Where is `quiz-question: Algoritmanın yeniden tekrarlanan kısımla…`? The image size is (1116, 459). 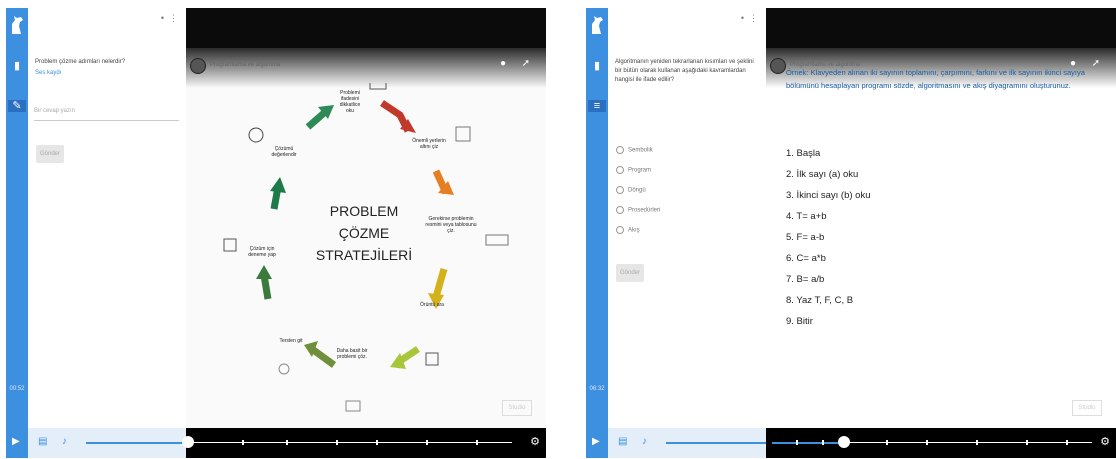
quiz-question: Algoritmanın yeniden tekrarlanan kısımla… is located at coordinates (684, 71).